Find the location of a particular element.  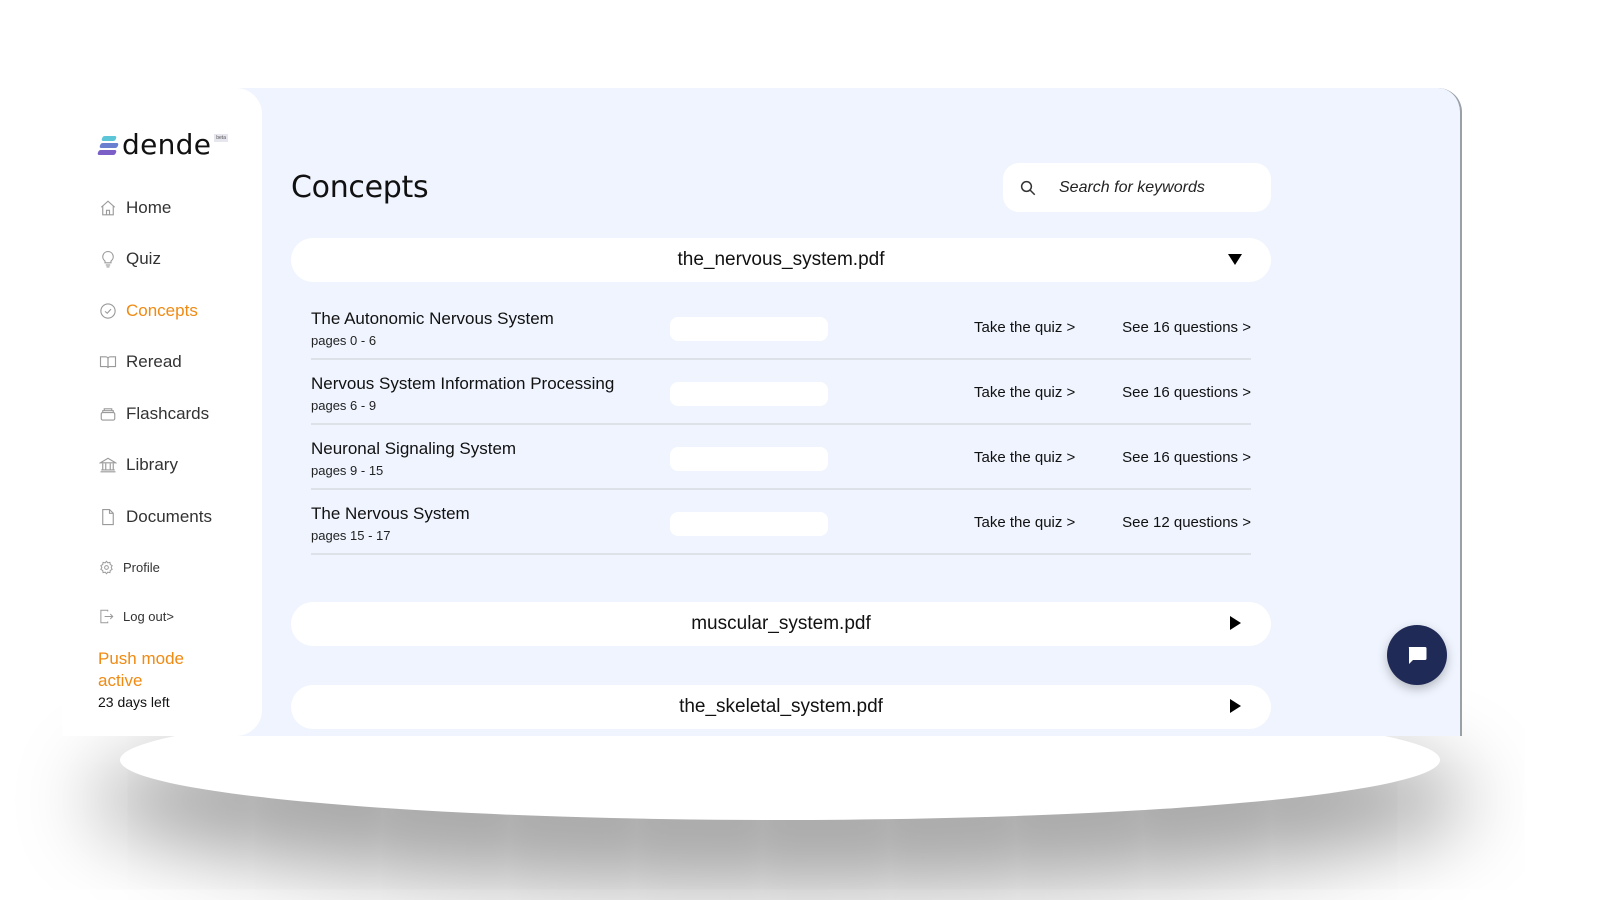

sidebar-item-label: Log out> is located at coordinates (148, 616).